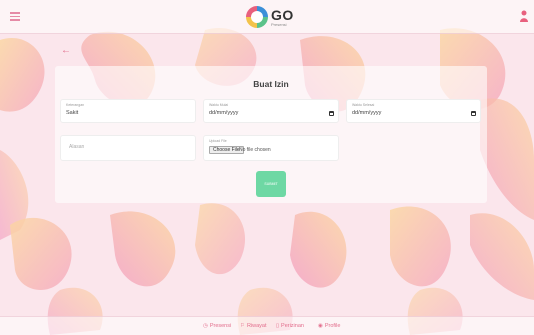 Image resolution: width=534 pixels, height=335 pixels. I want to click on nav-perizinan: ▯ Perizinan, so click(290, 326).